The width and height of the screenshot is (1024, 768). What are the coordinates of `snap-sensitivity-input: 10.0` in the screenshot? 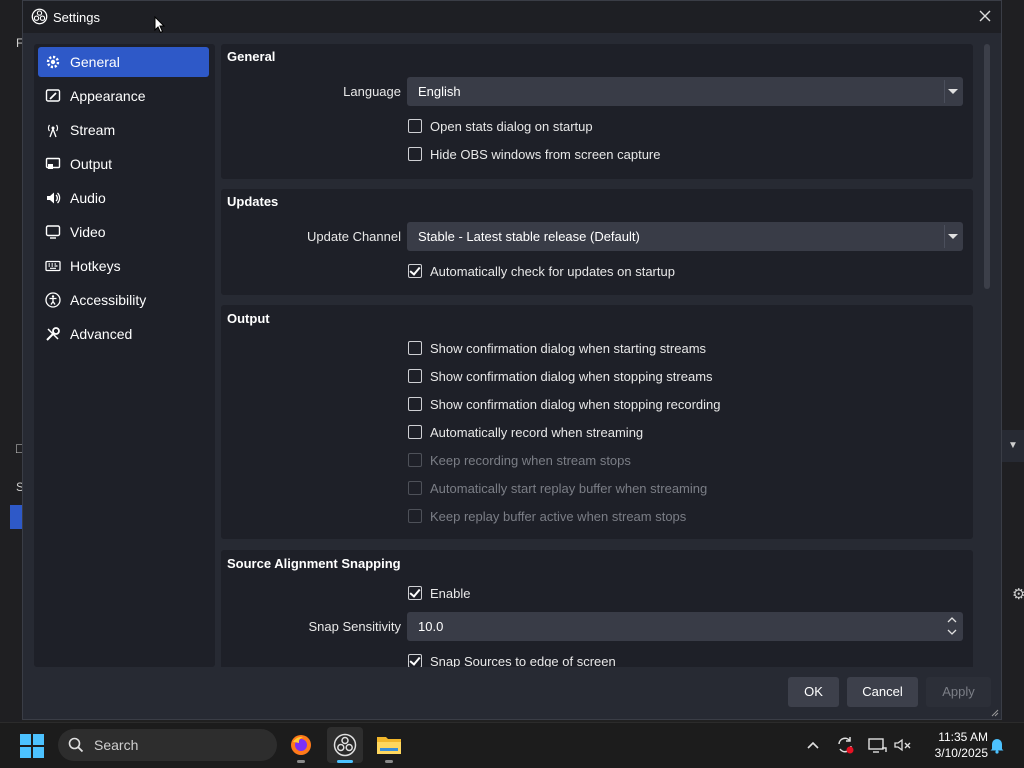 It's located at (685, 626).